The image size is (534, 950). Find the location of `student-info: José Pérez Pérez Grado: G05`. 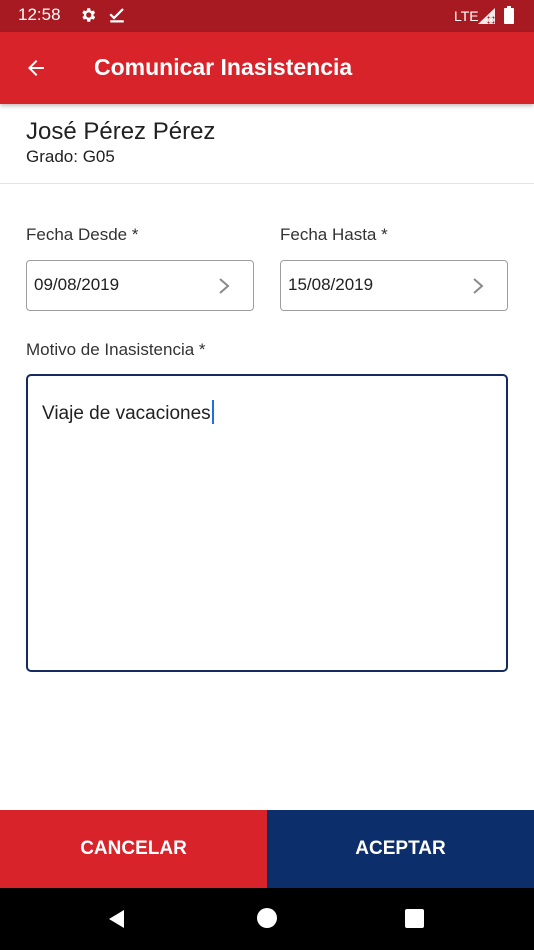

student-info: José Pérez Pérez Grado: G05 is located at coordinates (120, 142).